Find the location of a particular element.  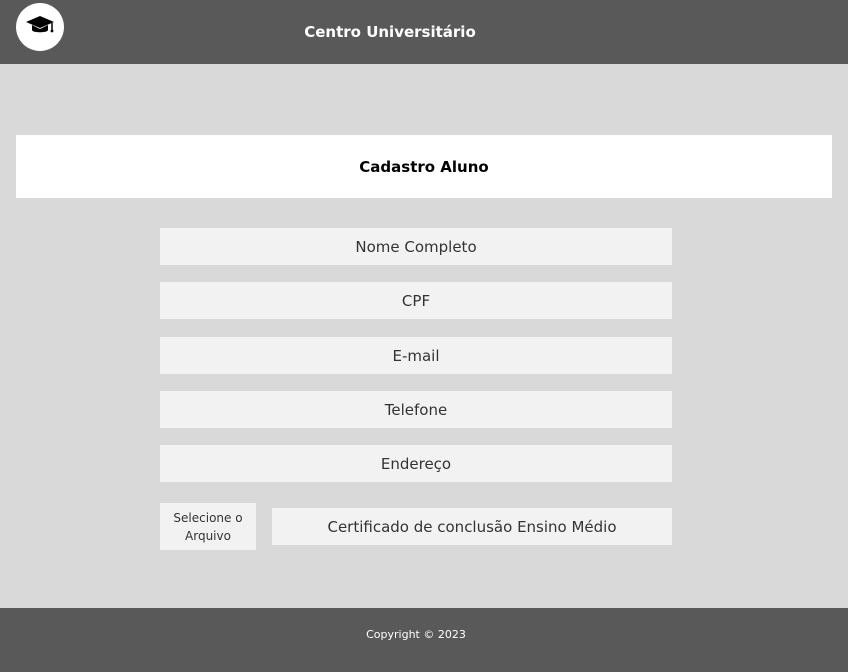

page-title: Cadastro Aluno is located at coordinates (424, 166).